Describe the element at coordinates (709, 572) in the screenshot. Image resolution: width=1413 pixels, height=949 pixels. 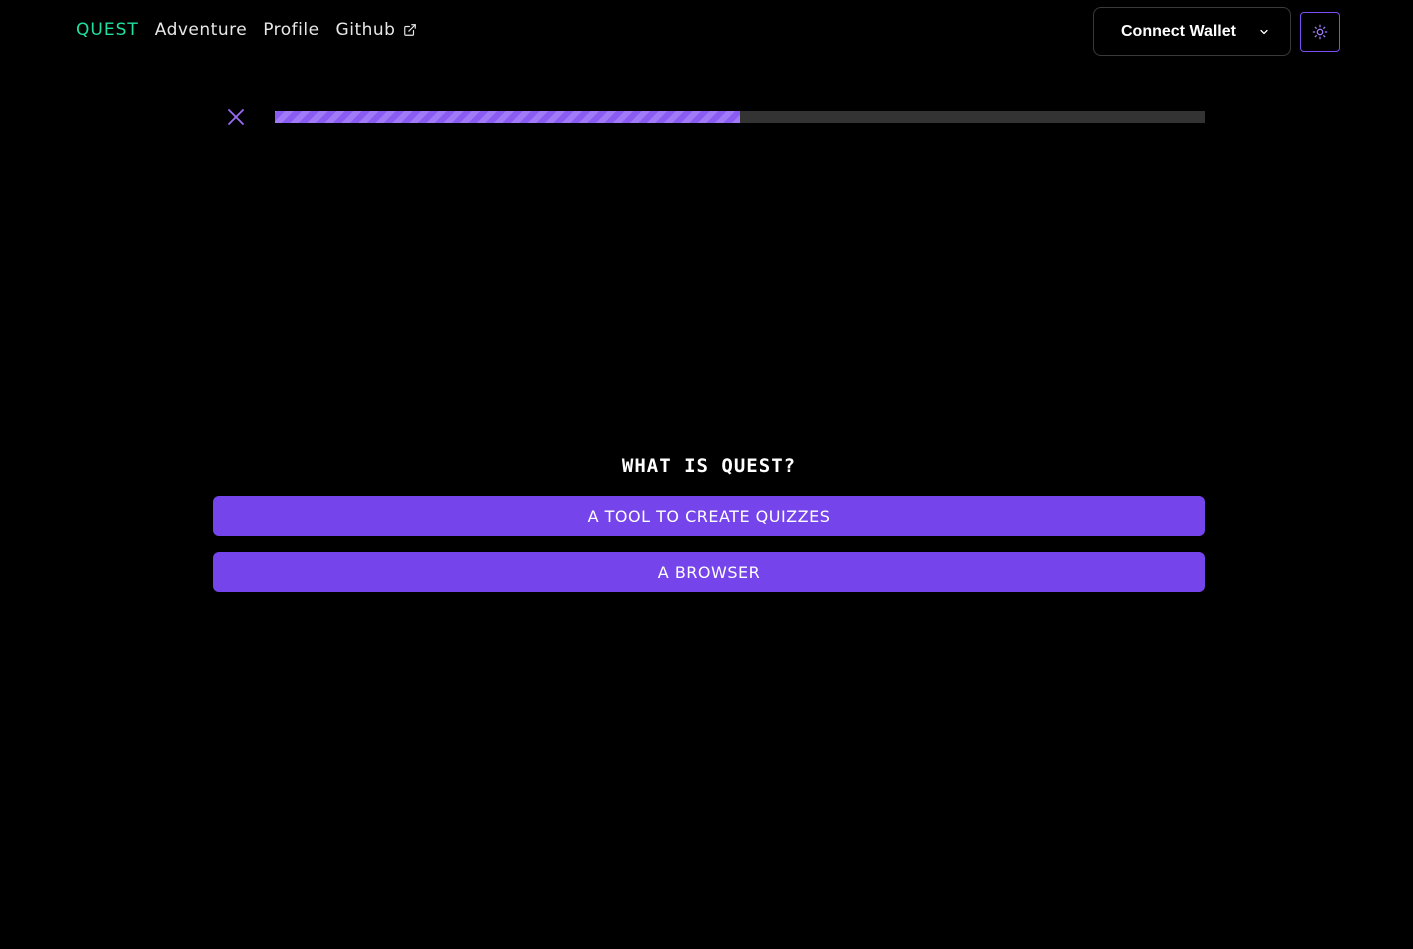
I see `answer-option: A BROWSER` at that location.